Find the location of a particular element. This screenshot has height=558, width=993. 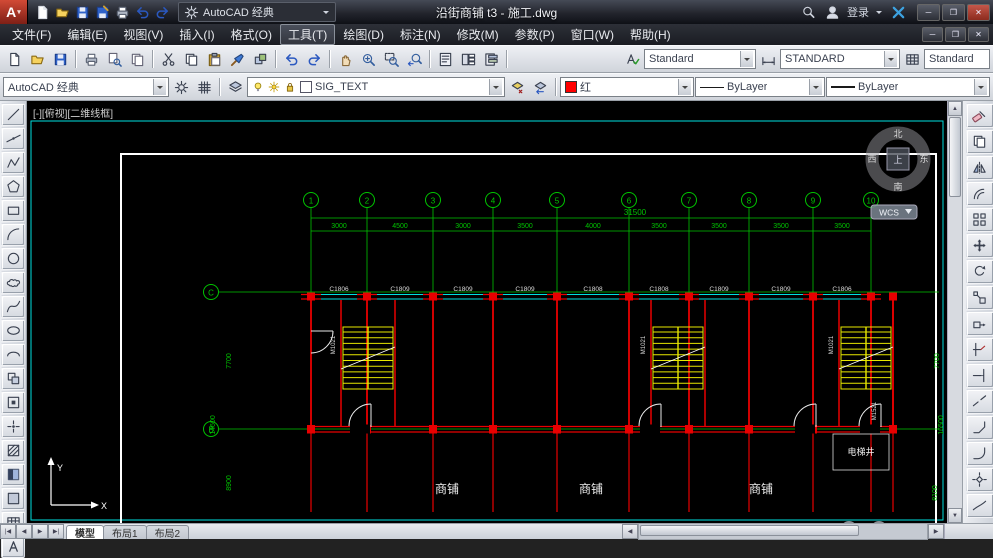

zoom-realtime-icon is located at coordinates (368, 59).